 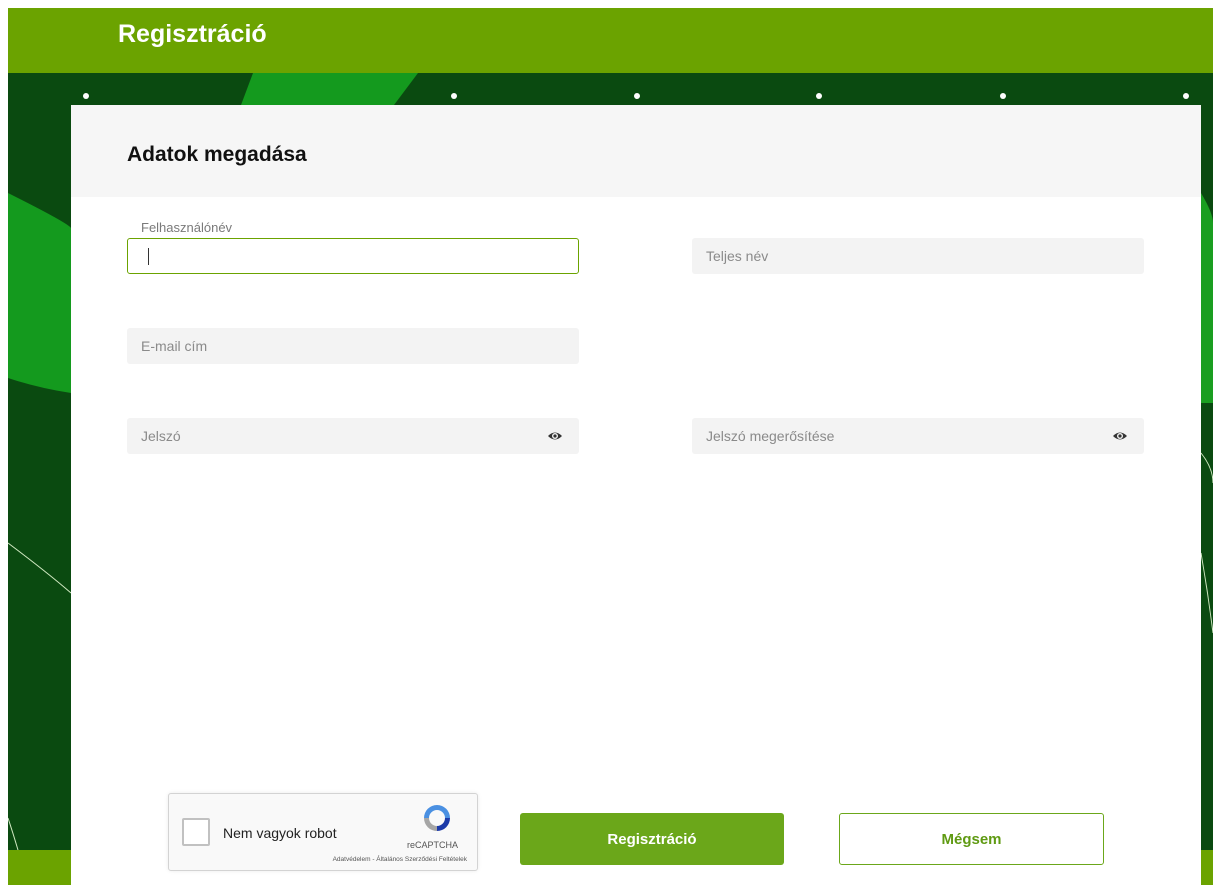 I want to click on username-field, so click(x=353, y=256).